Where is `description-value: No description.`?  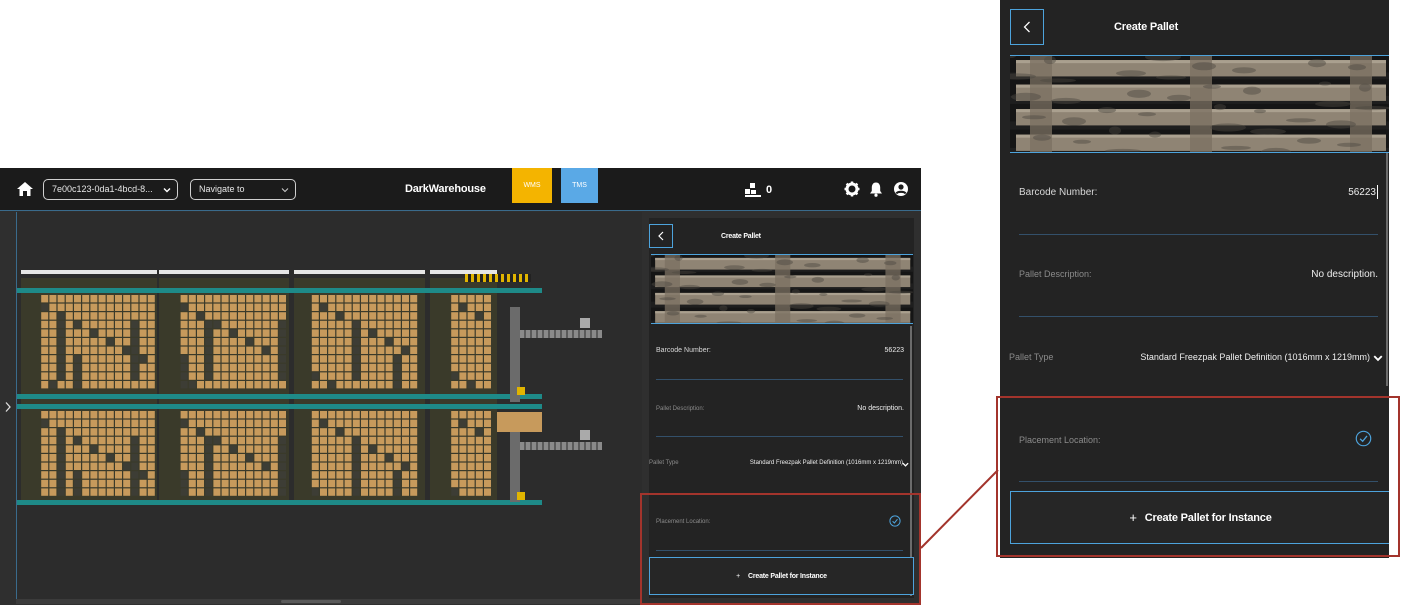
description-value: No description. is located at coordinates (1304, 274).